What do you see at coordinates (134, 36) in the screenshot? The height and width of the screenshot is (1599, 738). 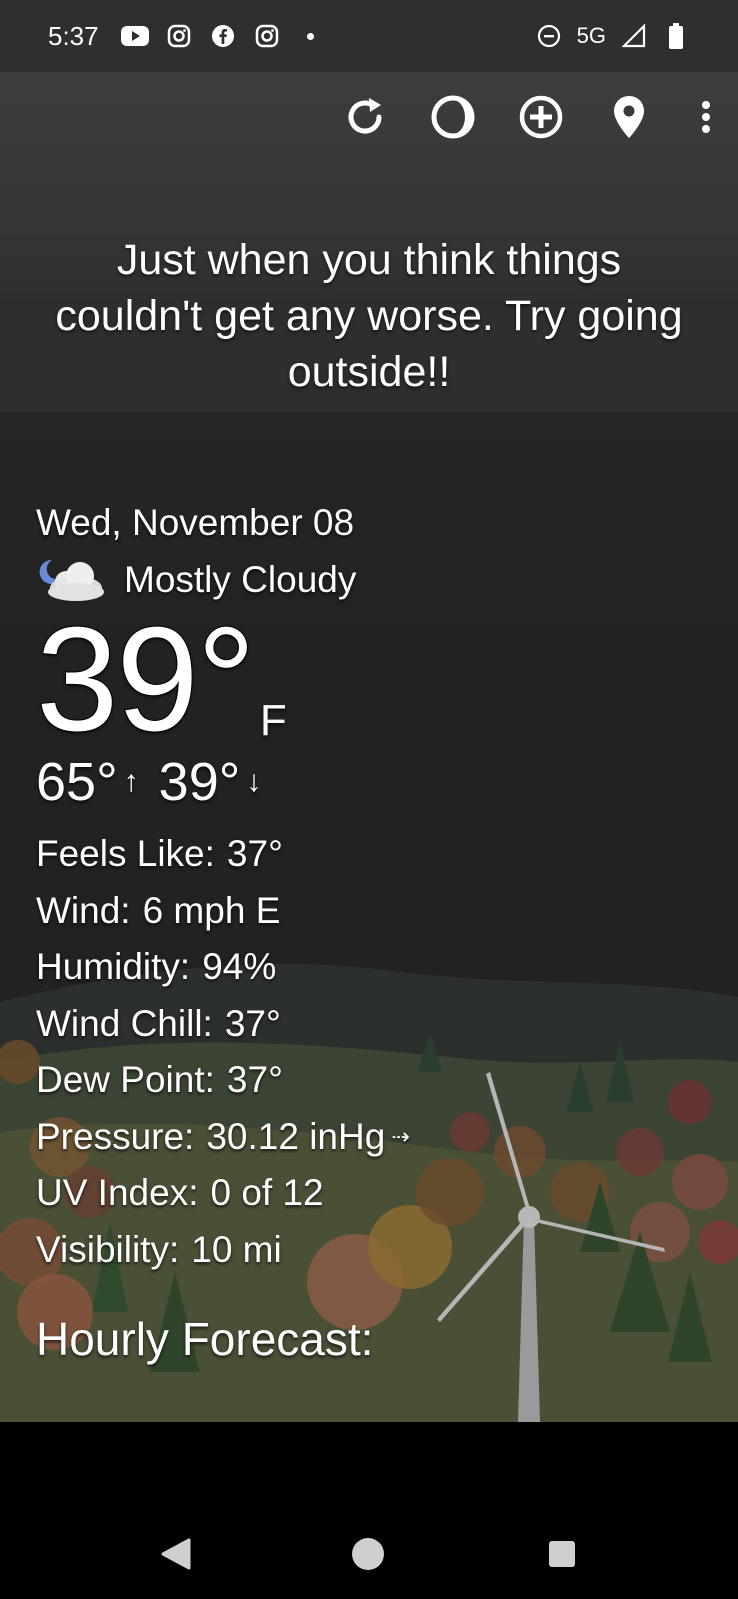 I see `youtube-icon` at bounding box center [134, 36].